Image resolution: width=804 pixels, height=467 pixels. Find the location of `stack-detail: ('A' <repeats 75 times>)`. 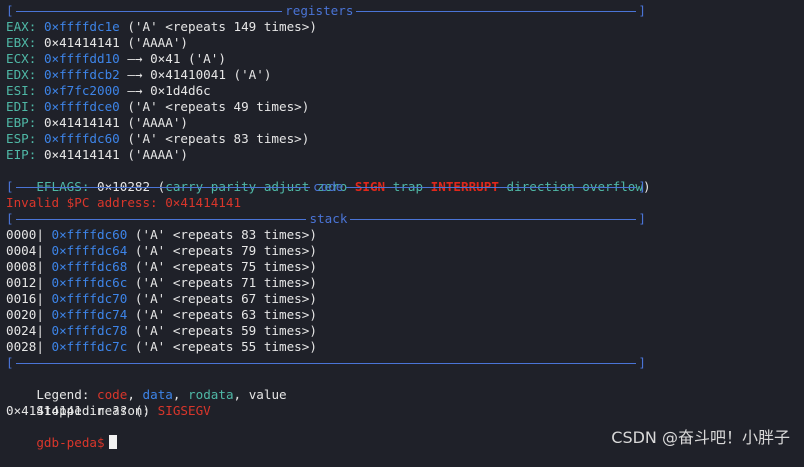

stack-detail: ('A' <repeats 75 times>) is located at coordinates (222, 266).